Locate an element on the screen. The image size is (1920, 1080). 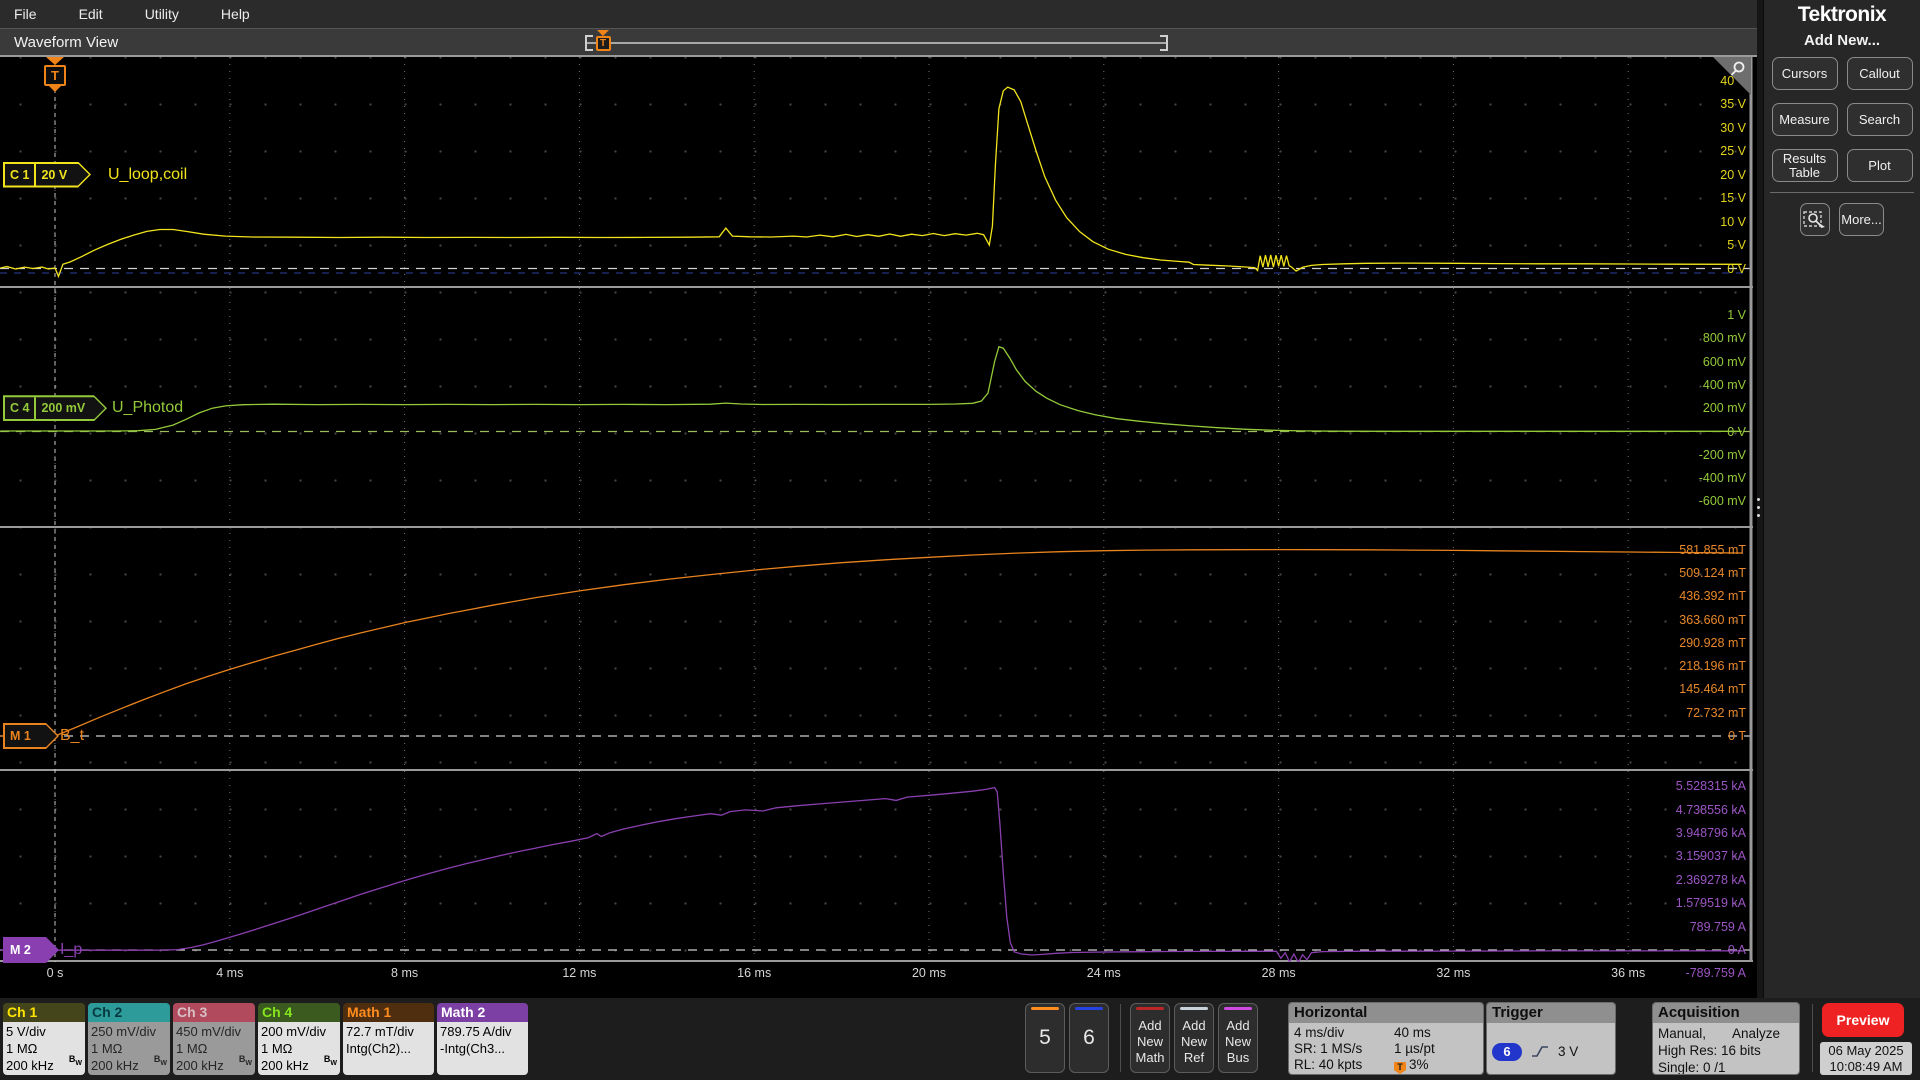
channel-badge-math-2: M 2 is located at coordinates (31, 950).